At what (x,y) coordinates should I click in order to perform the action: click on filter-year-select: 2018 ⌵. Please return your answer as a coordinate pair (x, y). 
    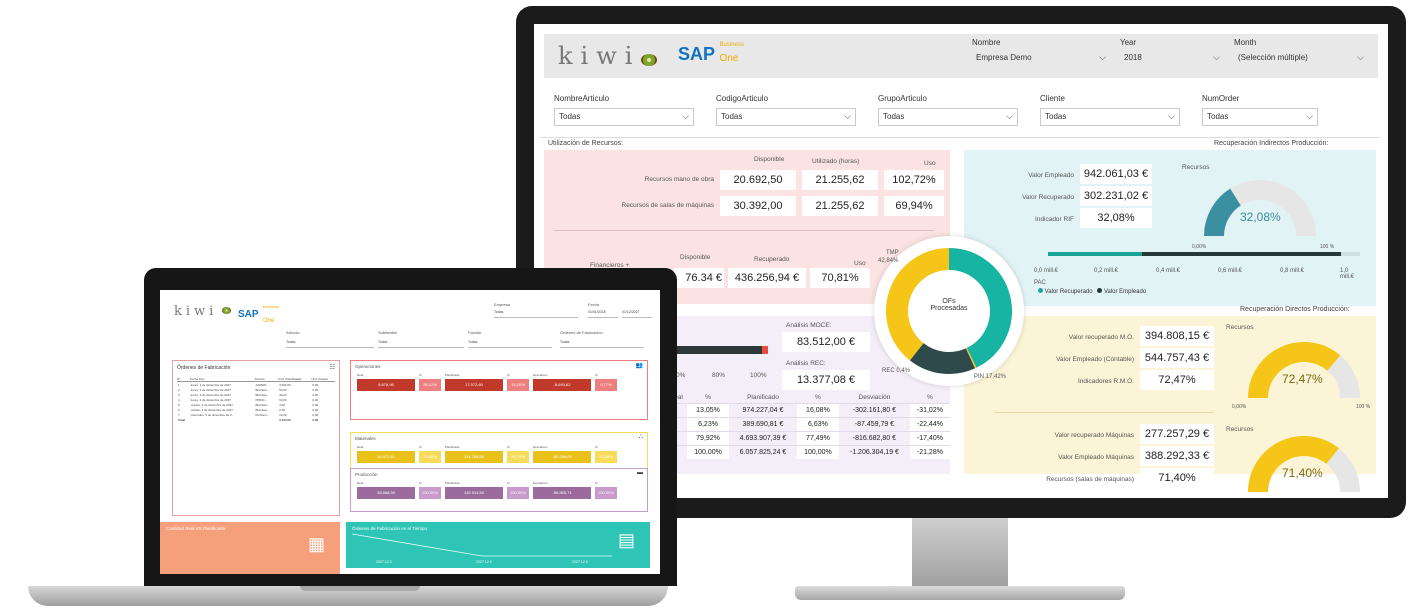
    Looking at the image, I should click on (1172, 59).